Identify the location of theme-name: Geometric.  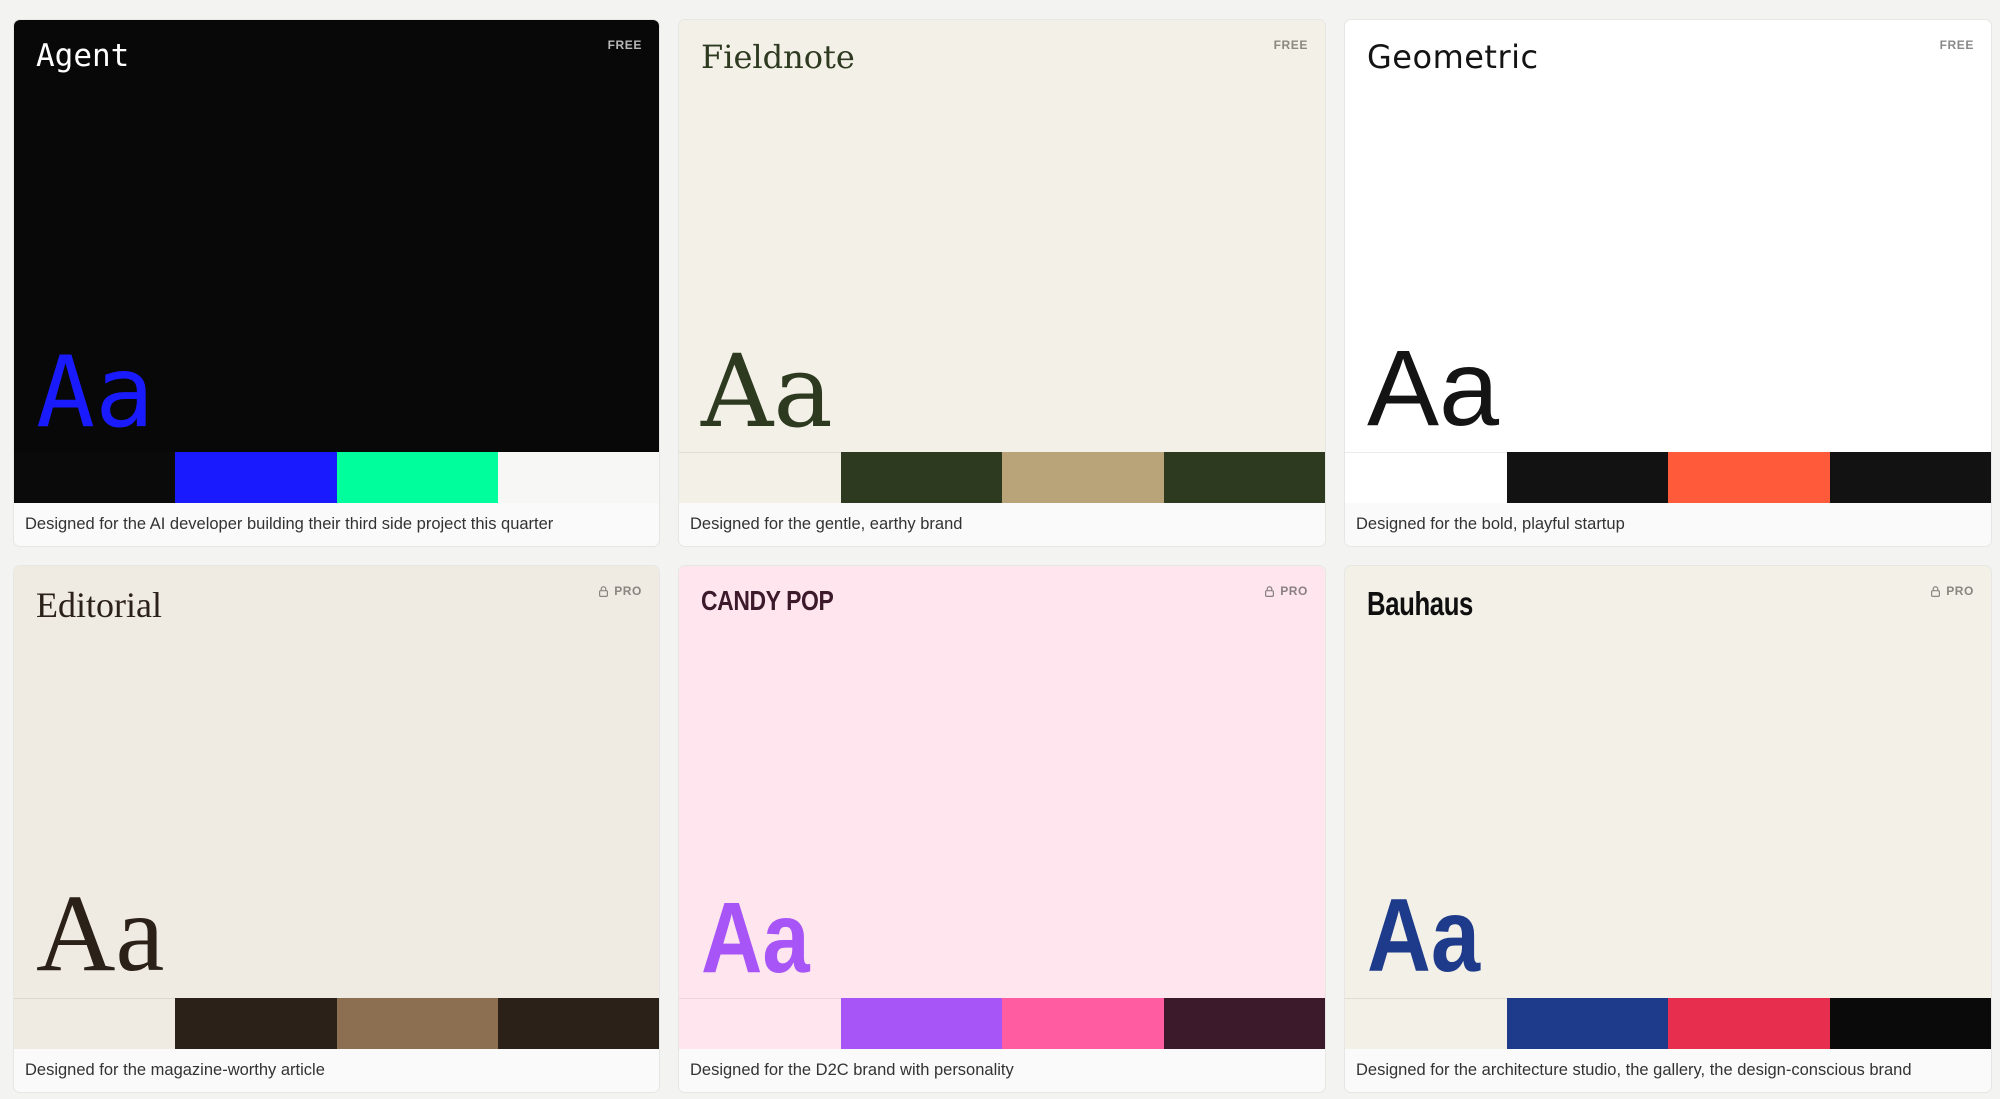
(1453, 57).